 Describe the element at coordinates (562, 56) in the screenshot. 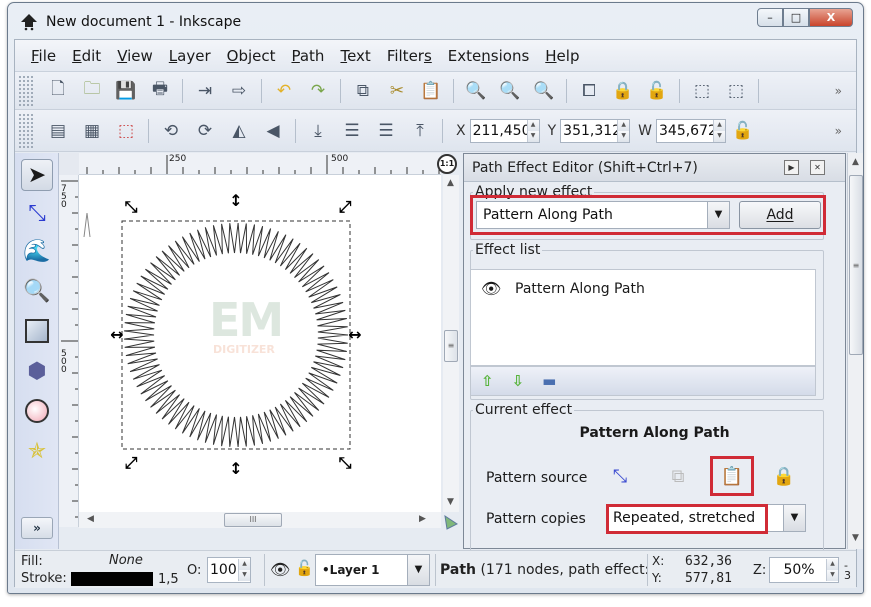

I see `menu-help: Help` at that location.